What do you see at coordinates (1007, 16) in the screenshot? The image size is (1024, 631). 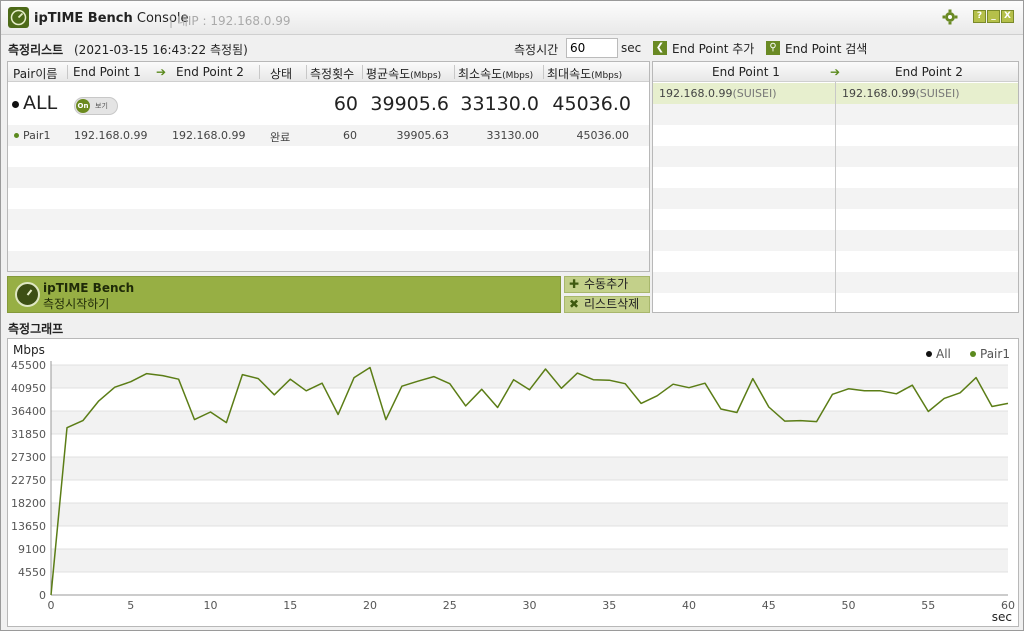 I see `close-button: X` at bounding box center [1007, 16].